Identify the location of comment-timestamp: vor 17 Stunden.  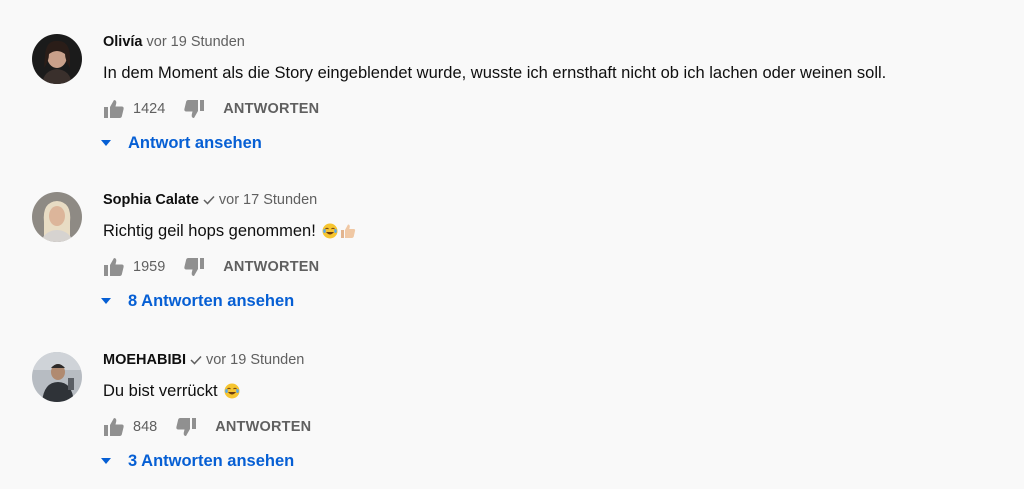
(268, 200).